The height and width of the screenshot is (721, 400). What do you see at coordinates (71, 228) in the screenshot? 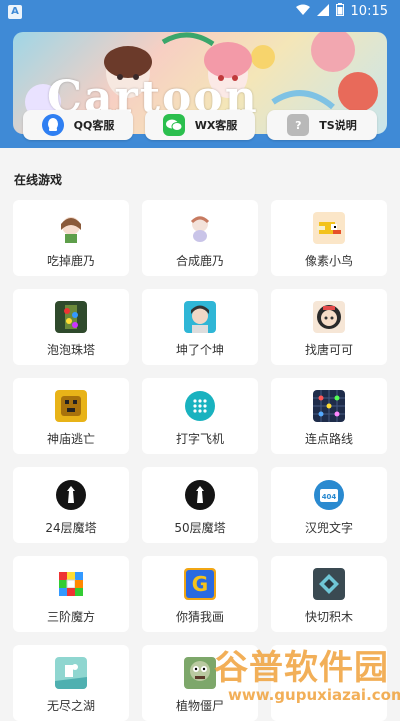
I see `kano-girl-icon` at bounding box center [71, 228].